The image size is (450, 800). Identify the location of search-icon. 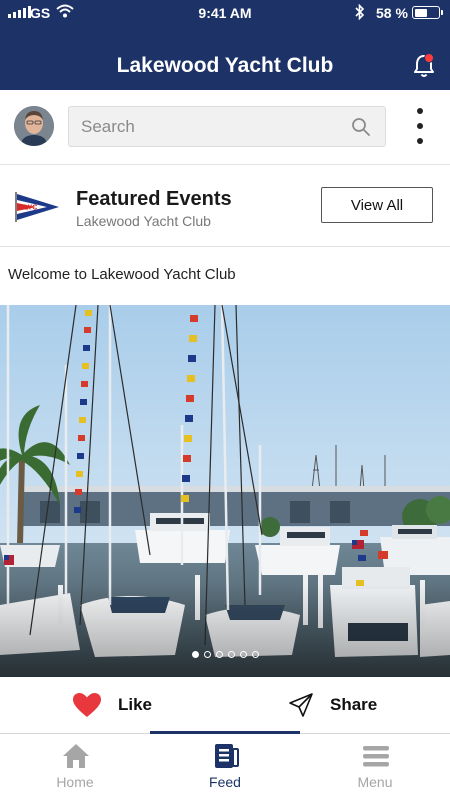
(361, 127).